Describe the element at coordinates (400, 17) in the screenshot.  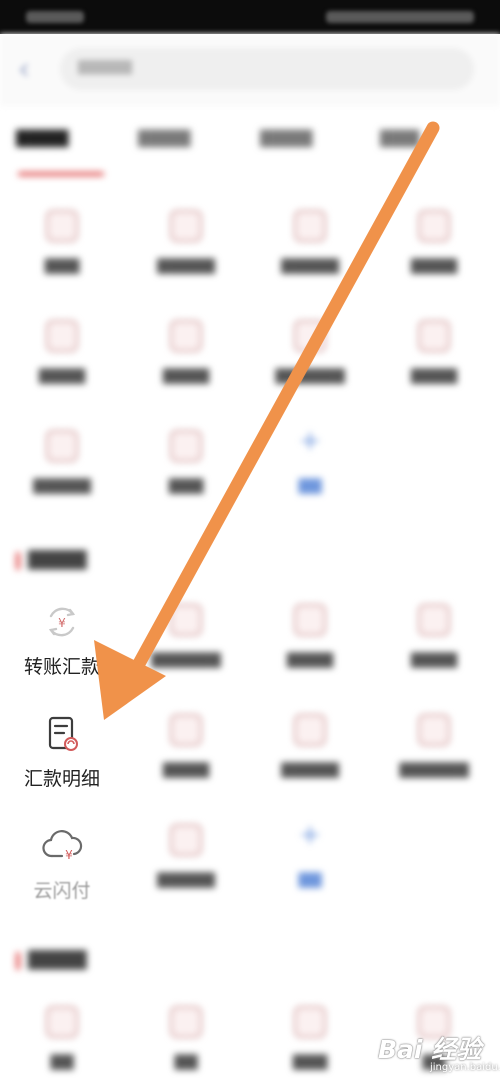
I see `status-right-blob` at that location.